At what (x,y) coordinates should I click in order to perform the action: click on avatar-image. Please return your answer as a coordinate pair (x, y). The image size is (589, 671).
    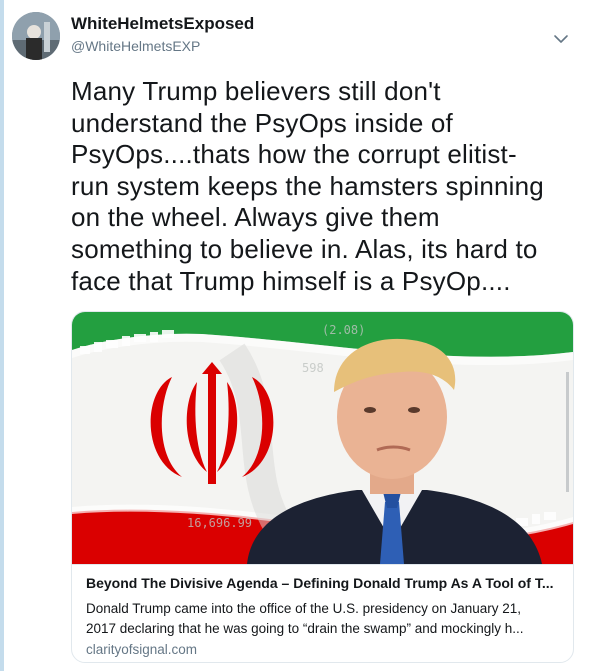
    Looking at the image, I should click on (36, 36).